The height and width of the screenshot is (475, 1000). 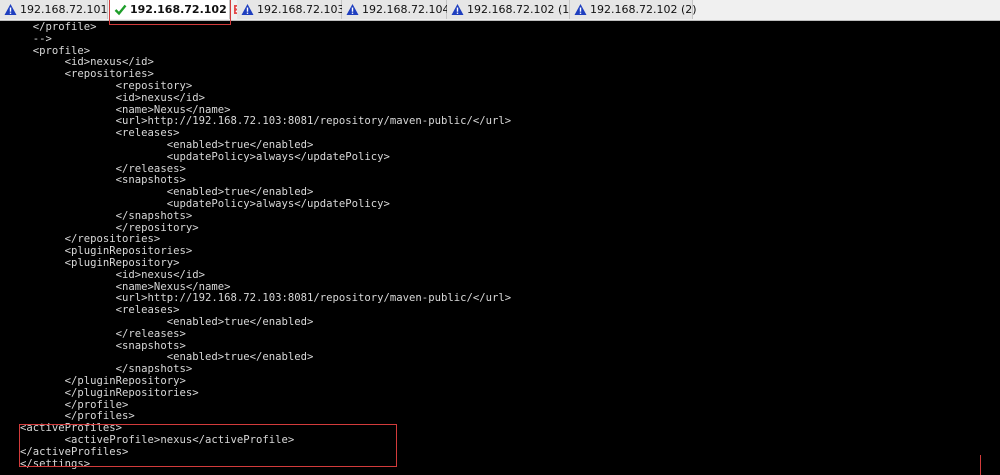 I want to click on terminal-line: </pluginRepository>, so click(x=103, y=381).